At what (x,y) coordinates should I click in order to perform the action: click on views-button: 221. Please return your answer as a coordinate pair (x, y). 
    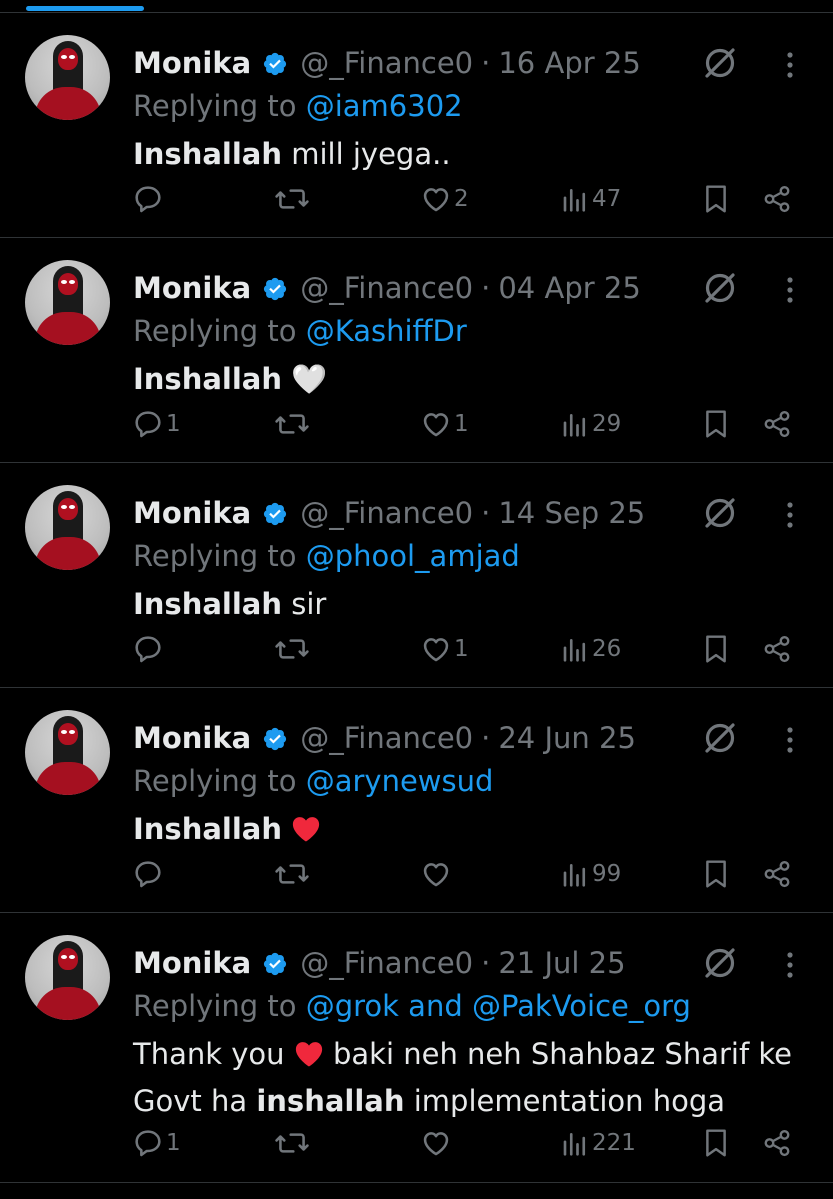
    Looking at the image, I should click on (598, 1143).